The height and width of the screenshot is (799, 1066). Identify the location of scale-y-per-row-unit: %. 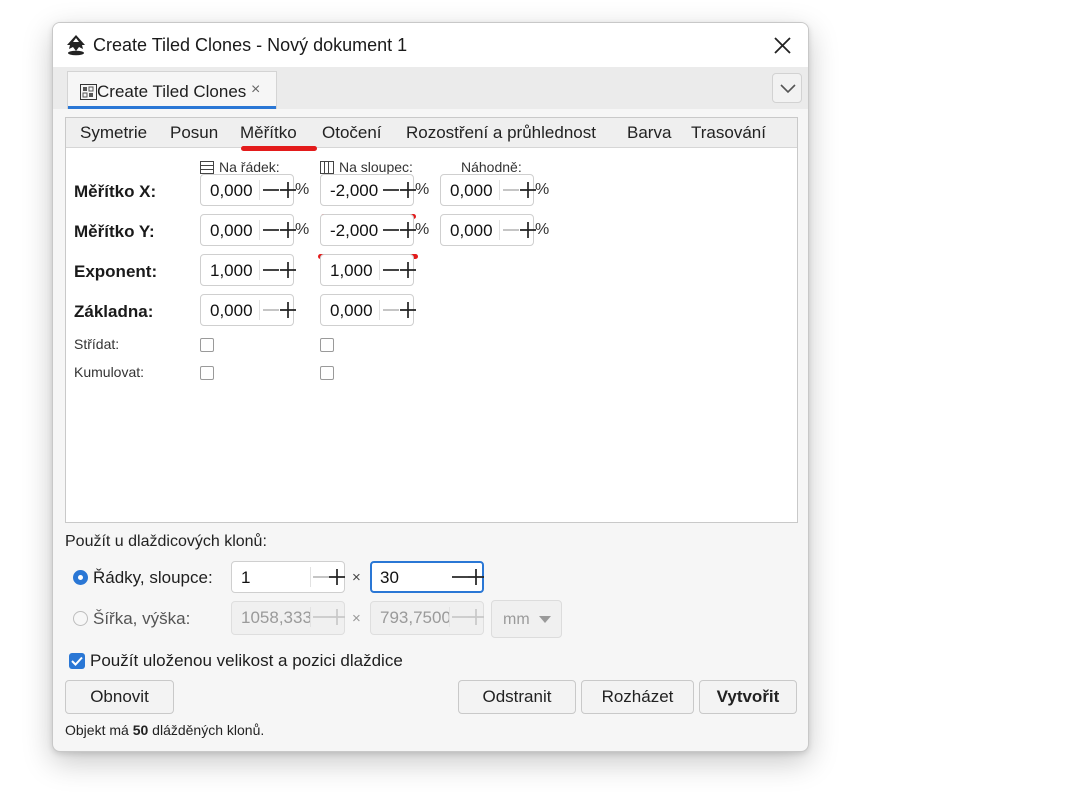
(302, 229).